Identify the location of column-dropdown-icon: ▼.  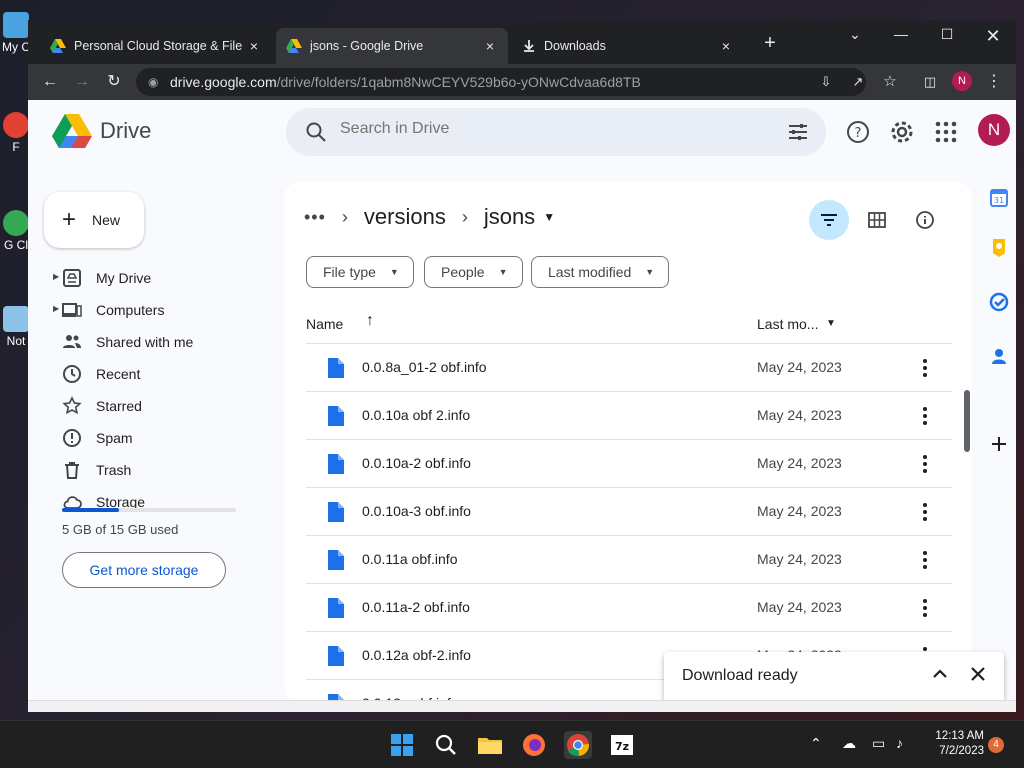
(831, 323).